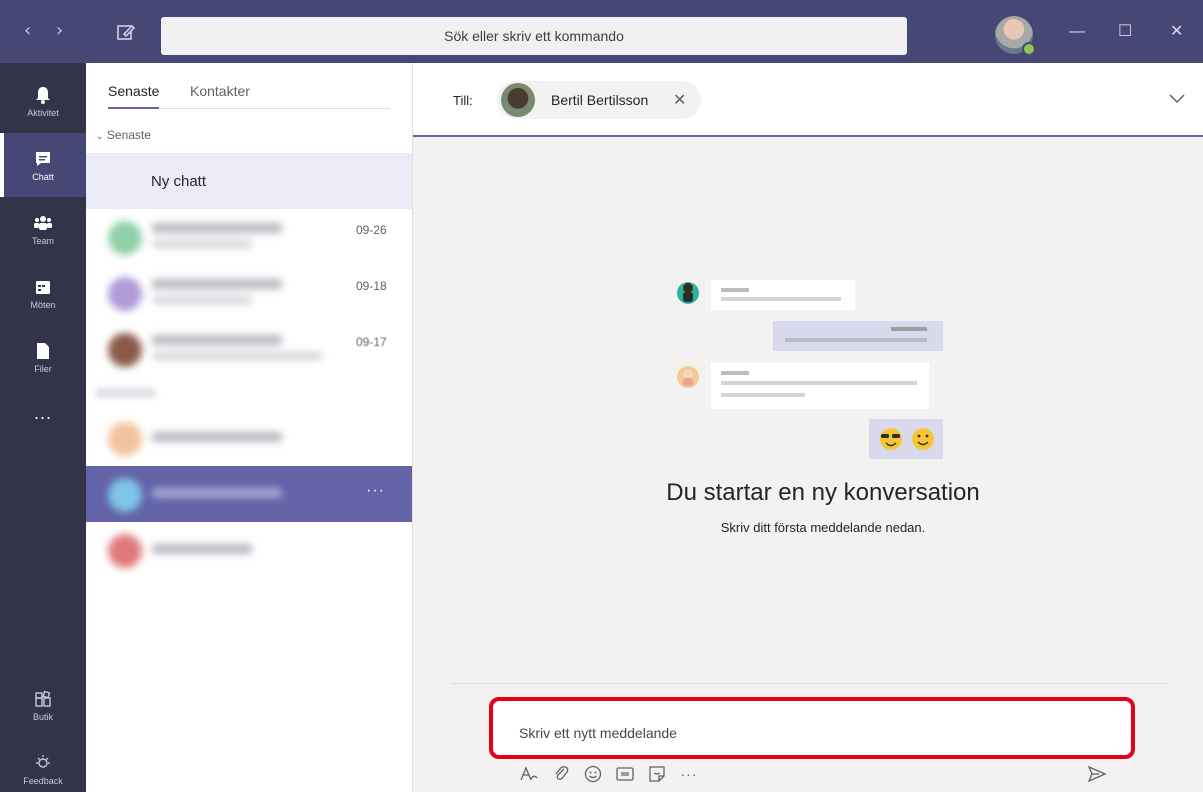 The width and height of the screenshot is (1203, 792). I want to click on section-label: Senaste, so click(128, 135).